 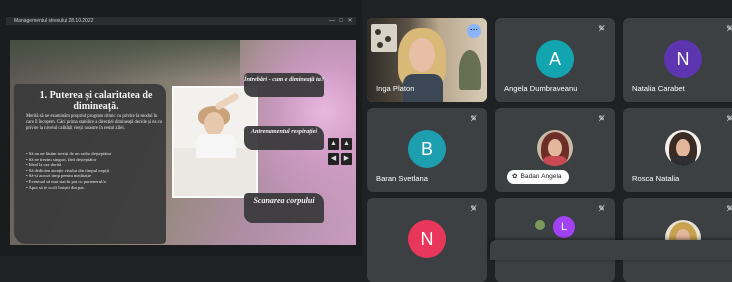 I want to click on slide-nav-next-icon: ▶, so click(x=346, y=159).